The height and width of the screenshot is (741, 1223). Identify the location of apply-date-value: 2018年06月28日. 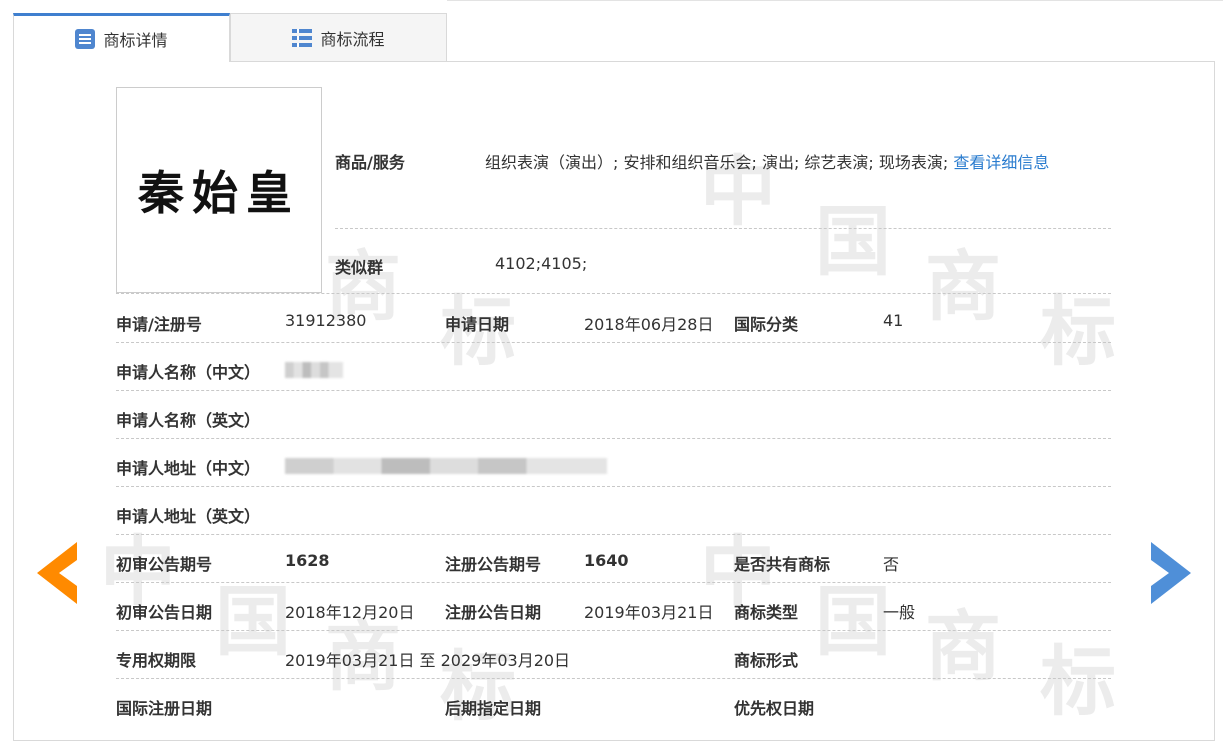
(649, 324).